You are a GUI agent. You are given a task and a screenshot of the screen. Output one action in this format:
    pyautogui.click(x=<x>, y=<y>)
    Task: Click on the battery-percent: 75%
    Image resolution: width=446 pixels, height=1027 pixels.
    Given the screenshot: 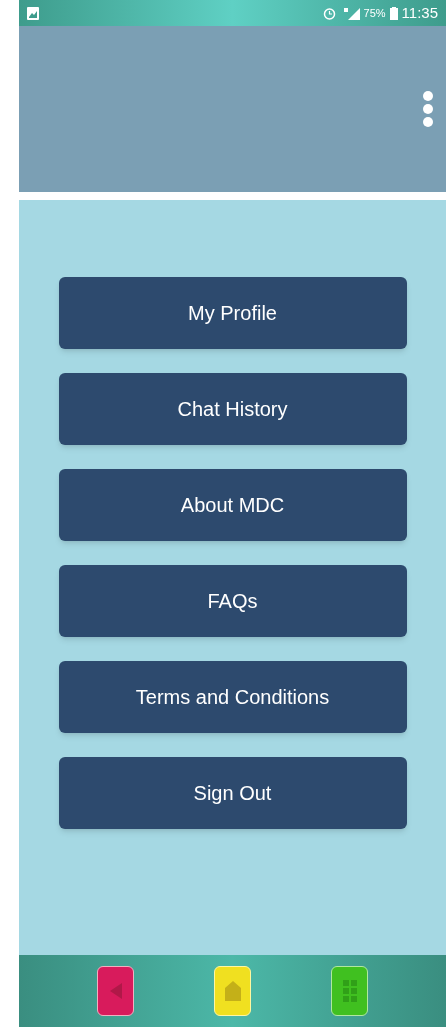 What is the action you would take?
    pyautogui.click(x=374, y=13)
    